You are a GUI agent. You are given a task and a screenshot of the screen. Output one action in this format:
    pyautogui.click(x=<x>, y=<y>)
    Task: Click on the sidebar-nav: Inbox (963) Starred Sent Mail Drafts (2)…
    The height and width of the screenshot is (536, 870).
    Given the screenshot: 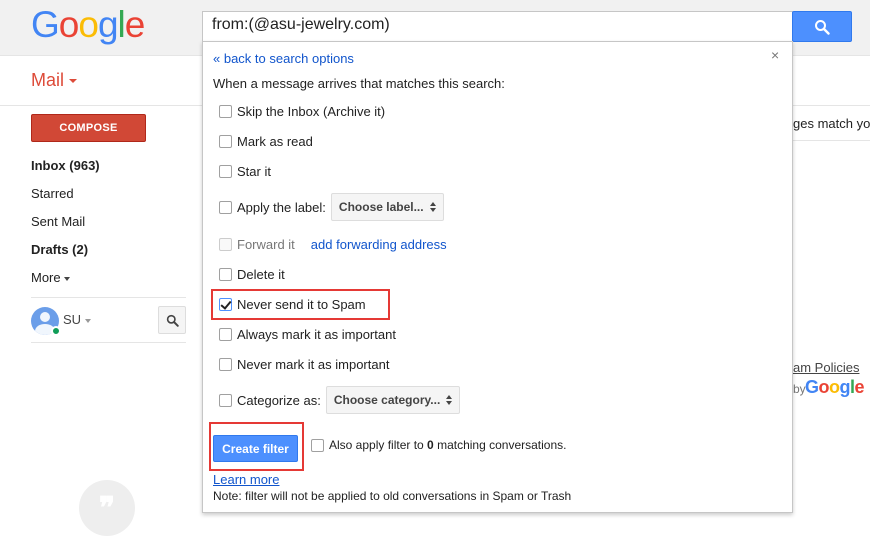 What is the action you would take?
    pyautogui.click(x=65, y=222)
    